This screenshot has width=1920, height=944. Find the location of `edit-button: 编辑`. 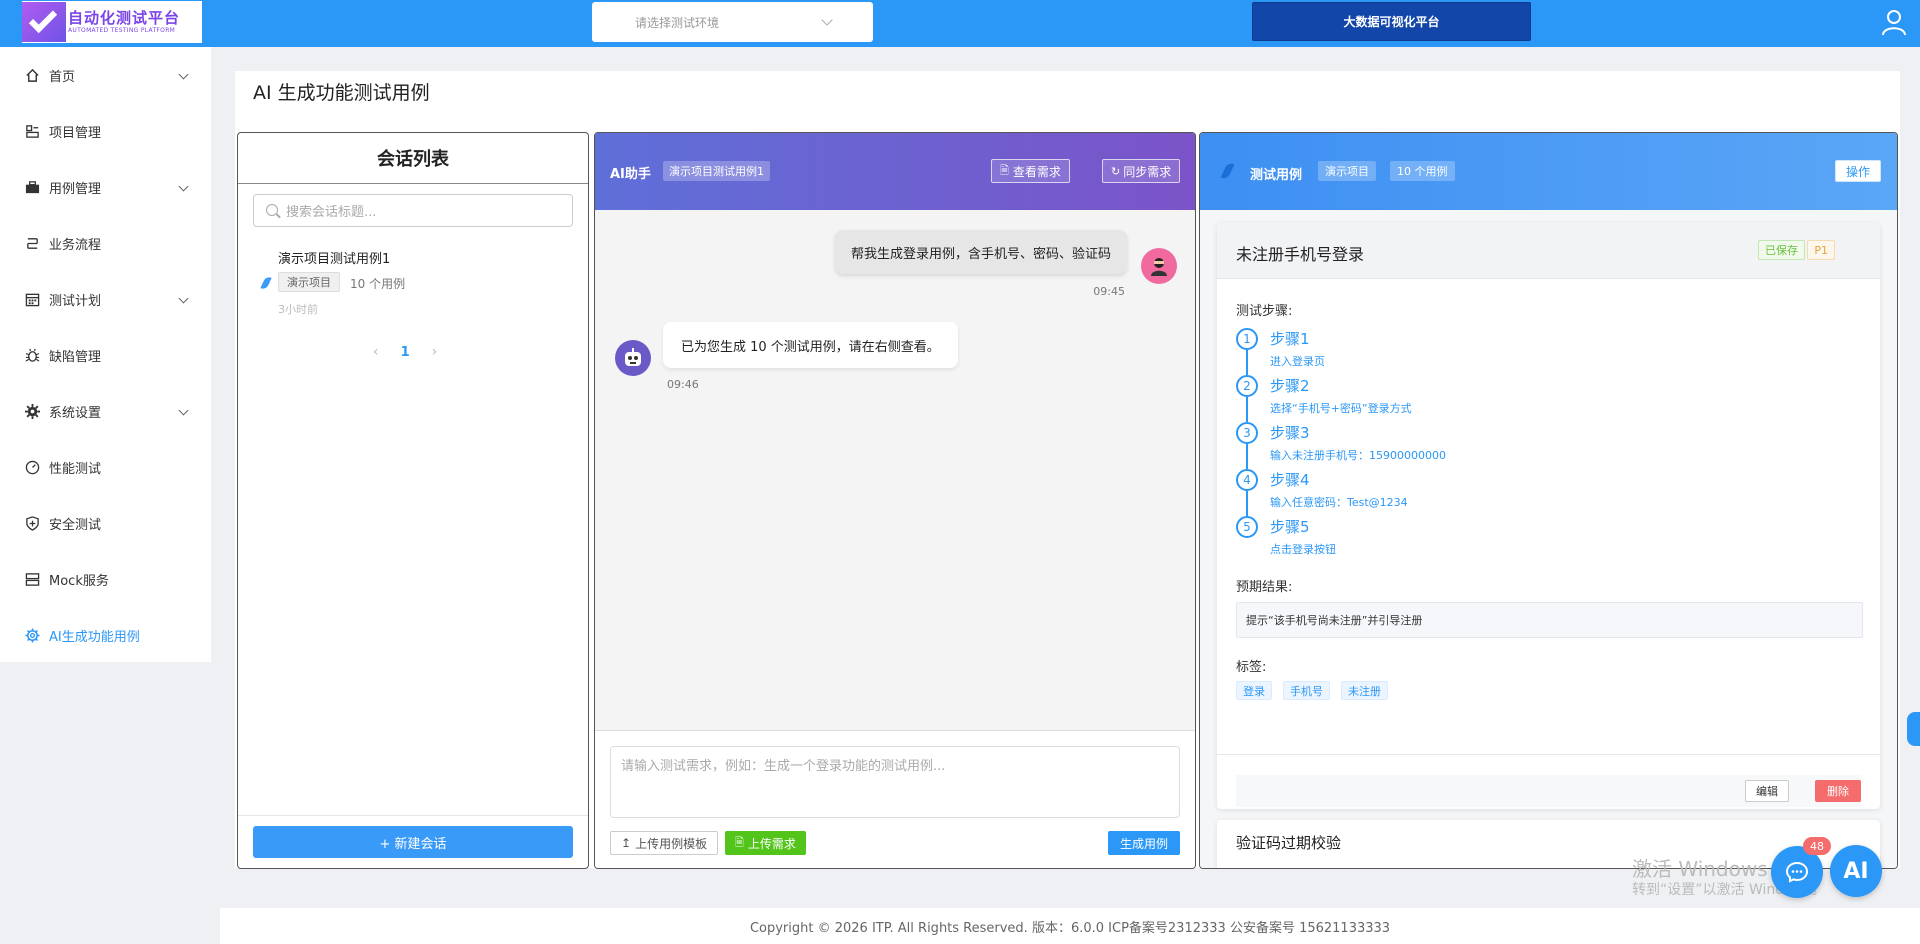

edit-button: 编辑 is located at coordinates (1767, 791).